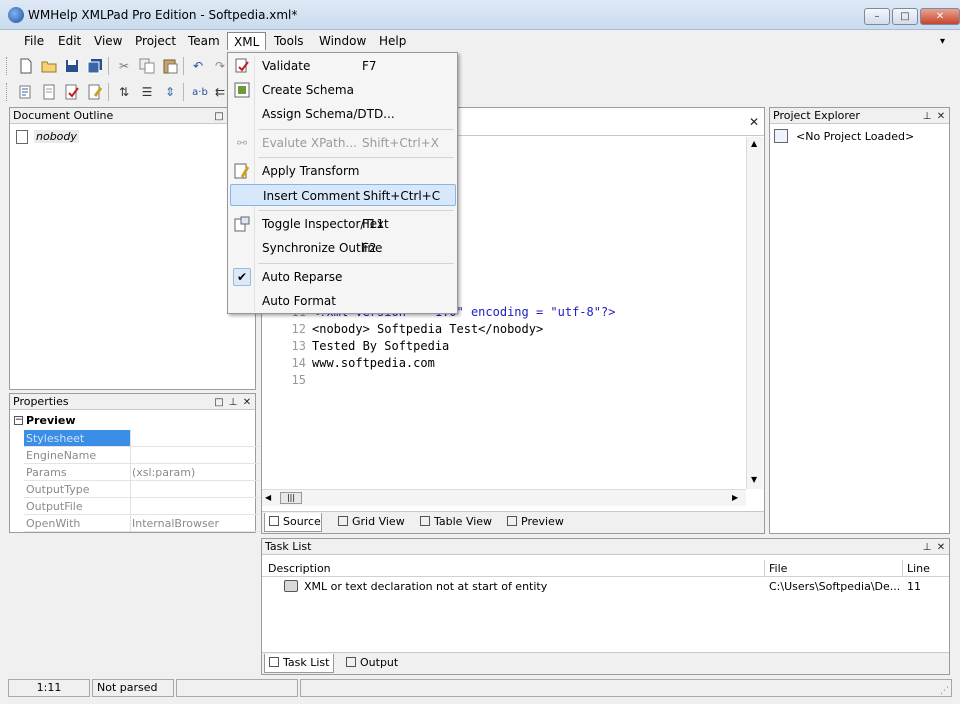  Describe the element at coordinates (369, 66) in the screenshot. I see `menu-item-shortcut: F7` at that location.